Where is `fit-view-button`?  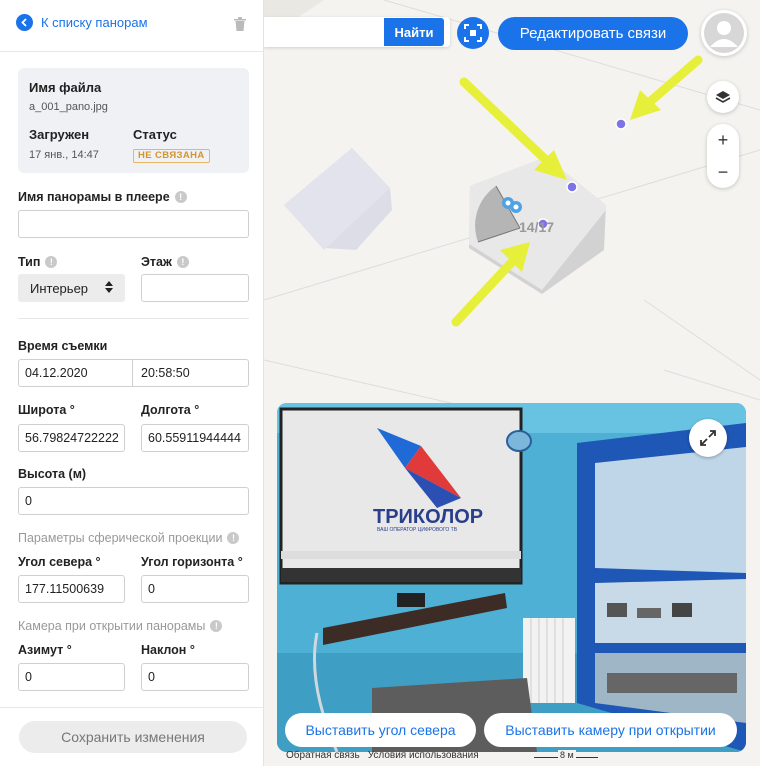
fit-view-button is located at coordinates (473, 33).